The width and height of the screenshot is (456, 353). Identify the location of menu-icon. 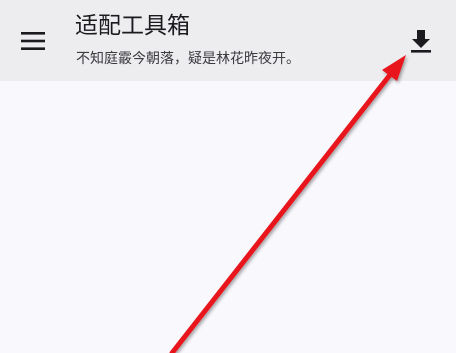
(33, 41).